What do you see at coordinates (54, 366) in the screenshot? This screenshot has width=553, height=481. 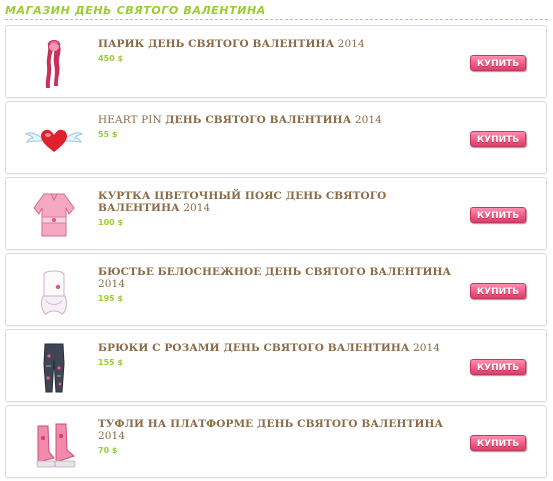 I see `rose-pants-icon` at bounding box center [54, 366].